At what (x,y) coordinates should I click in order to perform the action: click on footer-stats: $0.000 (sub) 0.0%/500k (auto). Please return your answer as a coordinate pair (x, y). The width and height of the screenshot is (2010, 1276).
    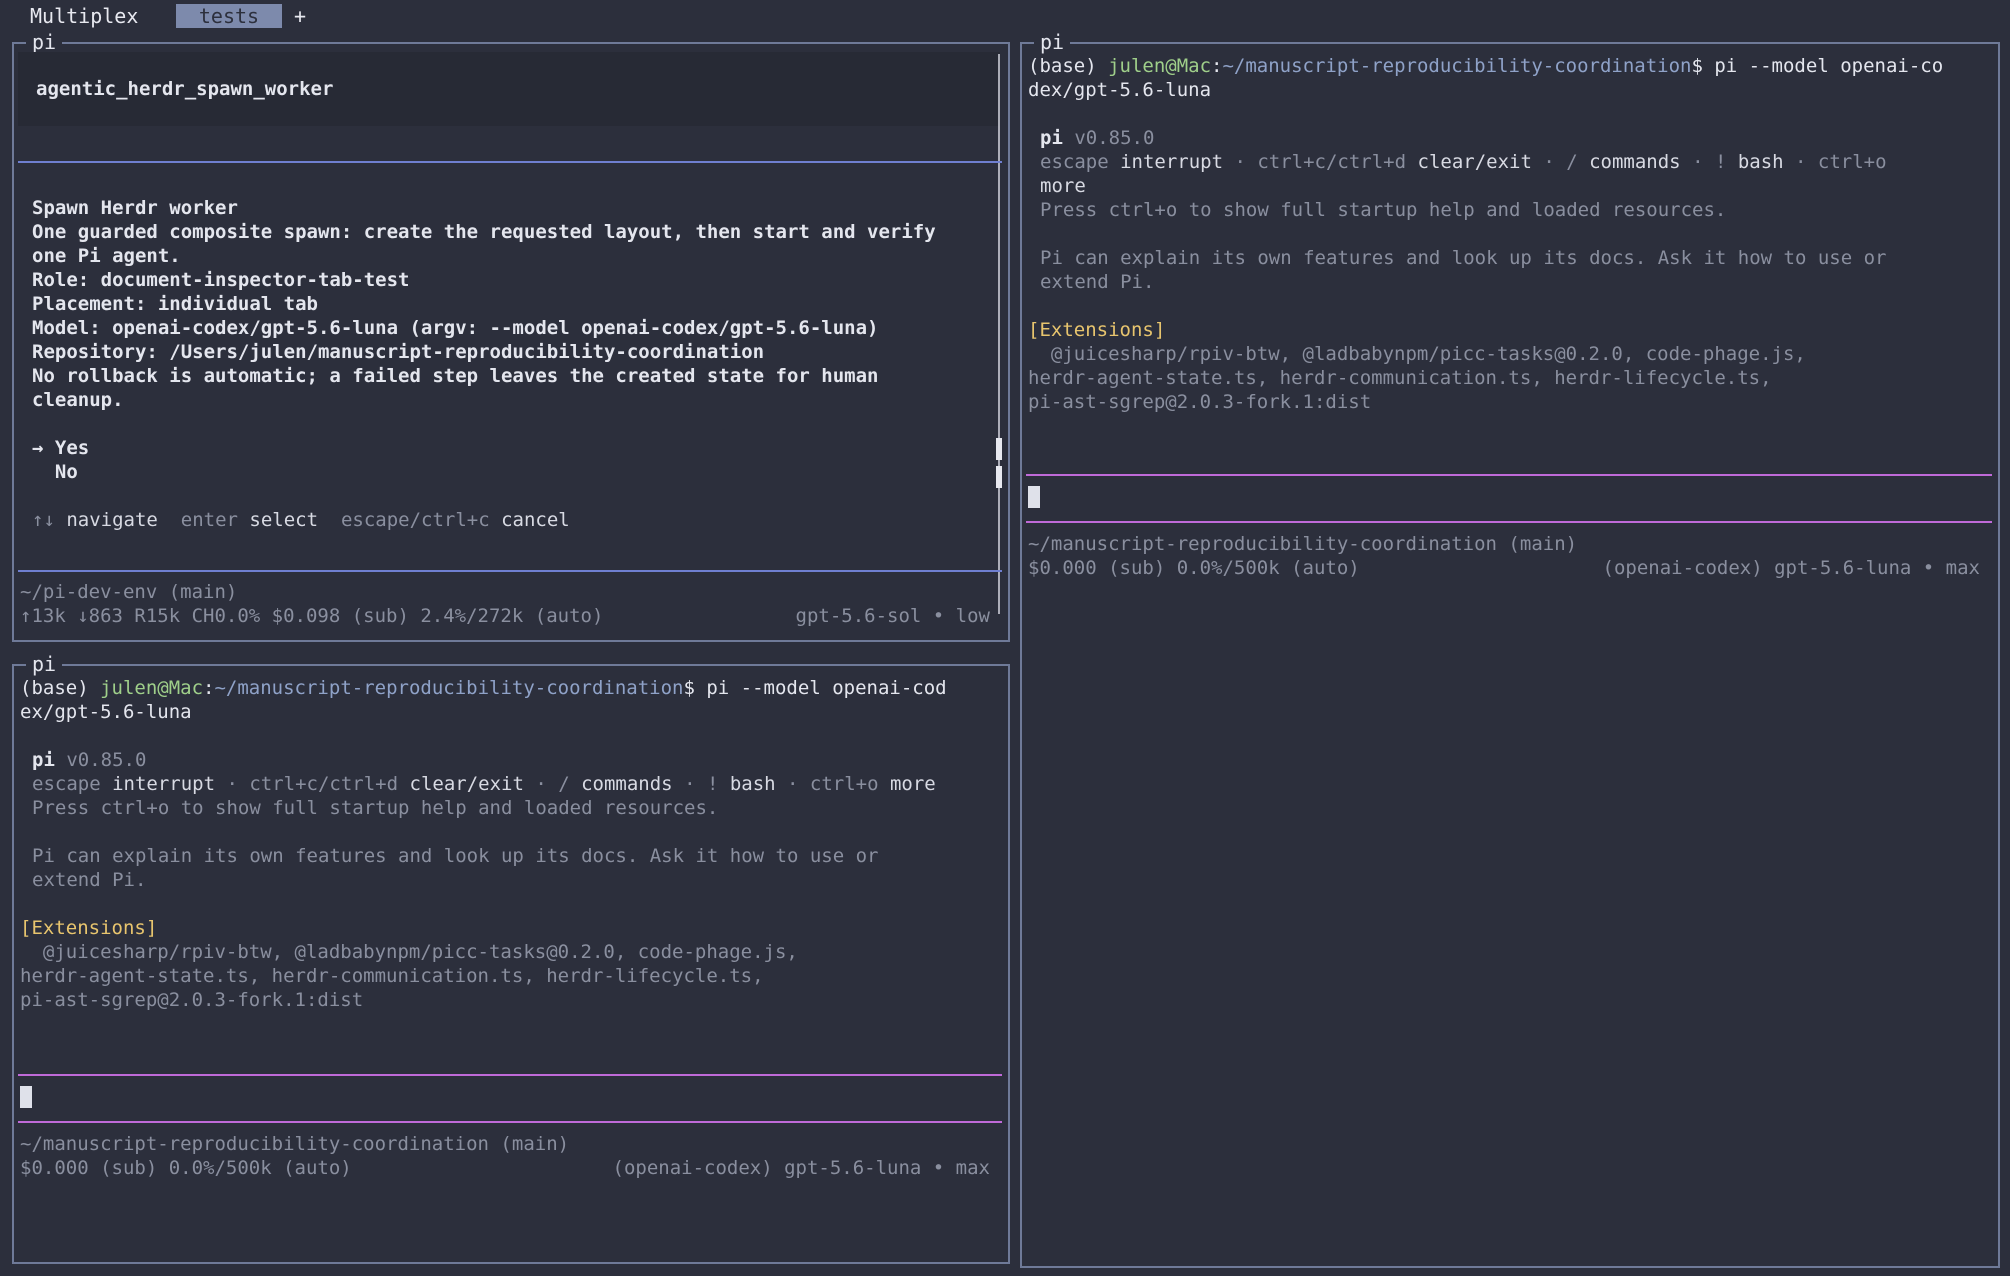
    Looking at the image, I should click on (186, 1168).